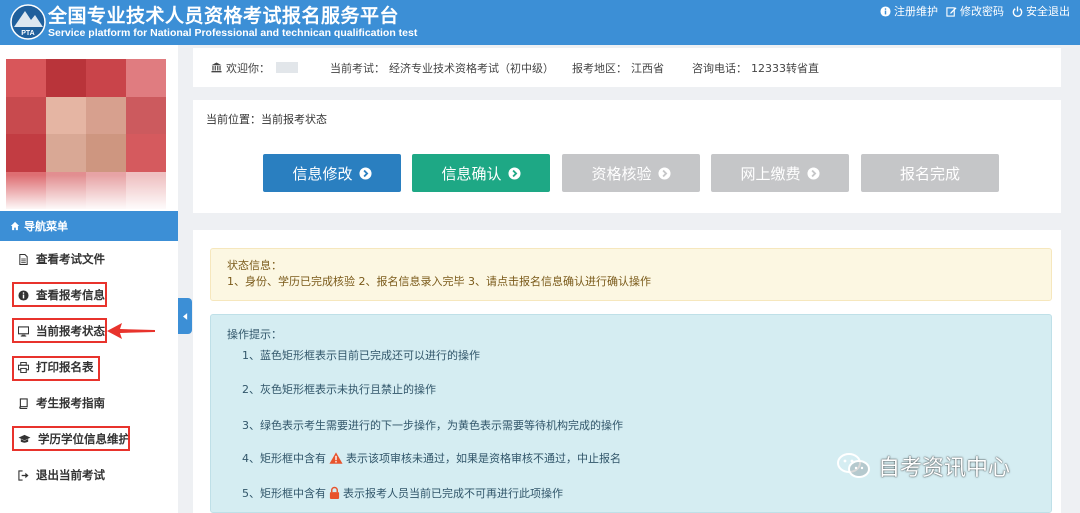 The image size is (1080, 513). What do you see at coordinates (23, 475) in the screenshot?
I see `sign-out-icon` at bounding box center [23, 475].